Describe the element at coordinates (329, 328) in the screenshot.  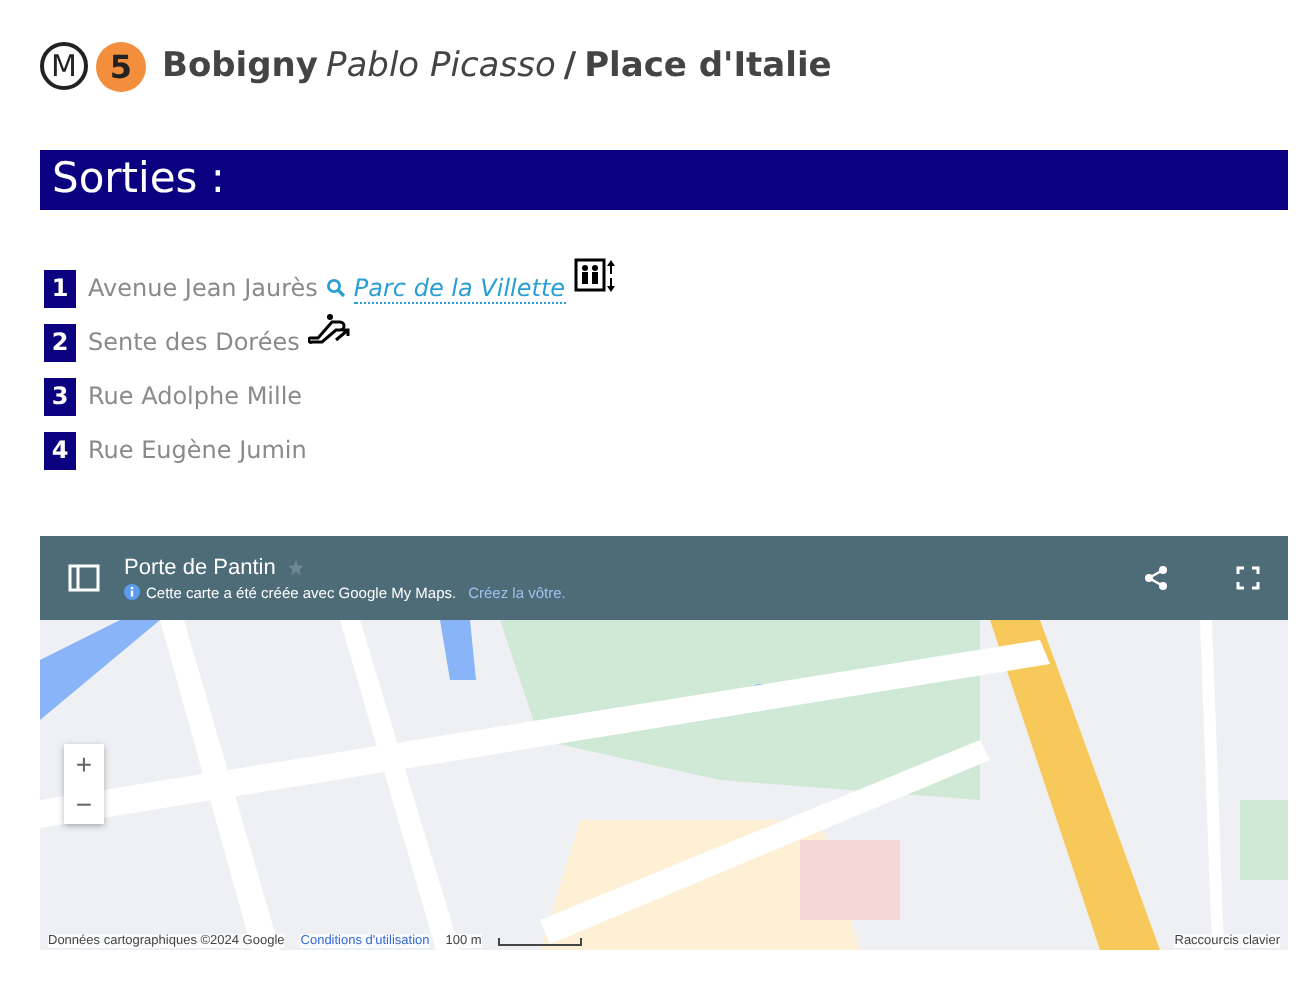
I see `escalator-icon` at that location.